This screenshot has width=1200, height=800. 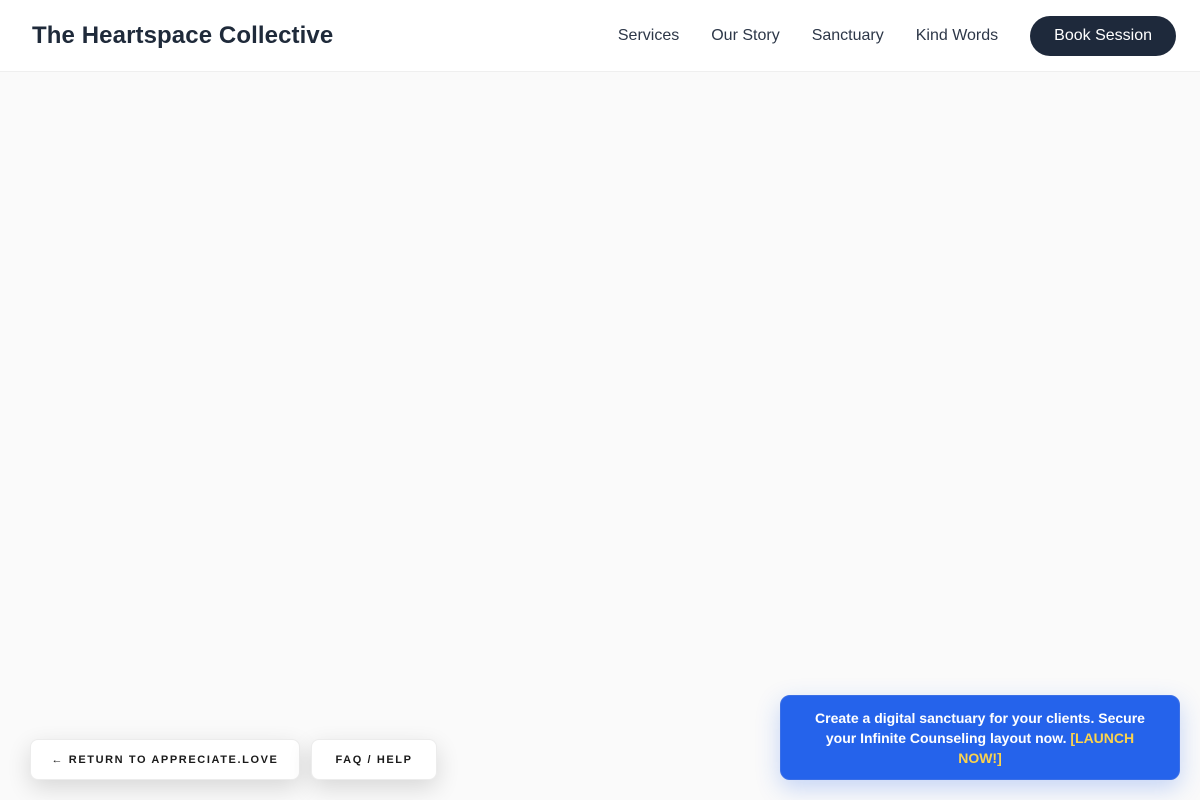 I want to click on brand-logo-text: The Heartspace Collective, so click(x=182, y=36).